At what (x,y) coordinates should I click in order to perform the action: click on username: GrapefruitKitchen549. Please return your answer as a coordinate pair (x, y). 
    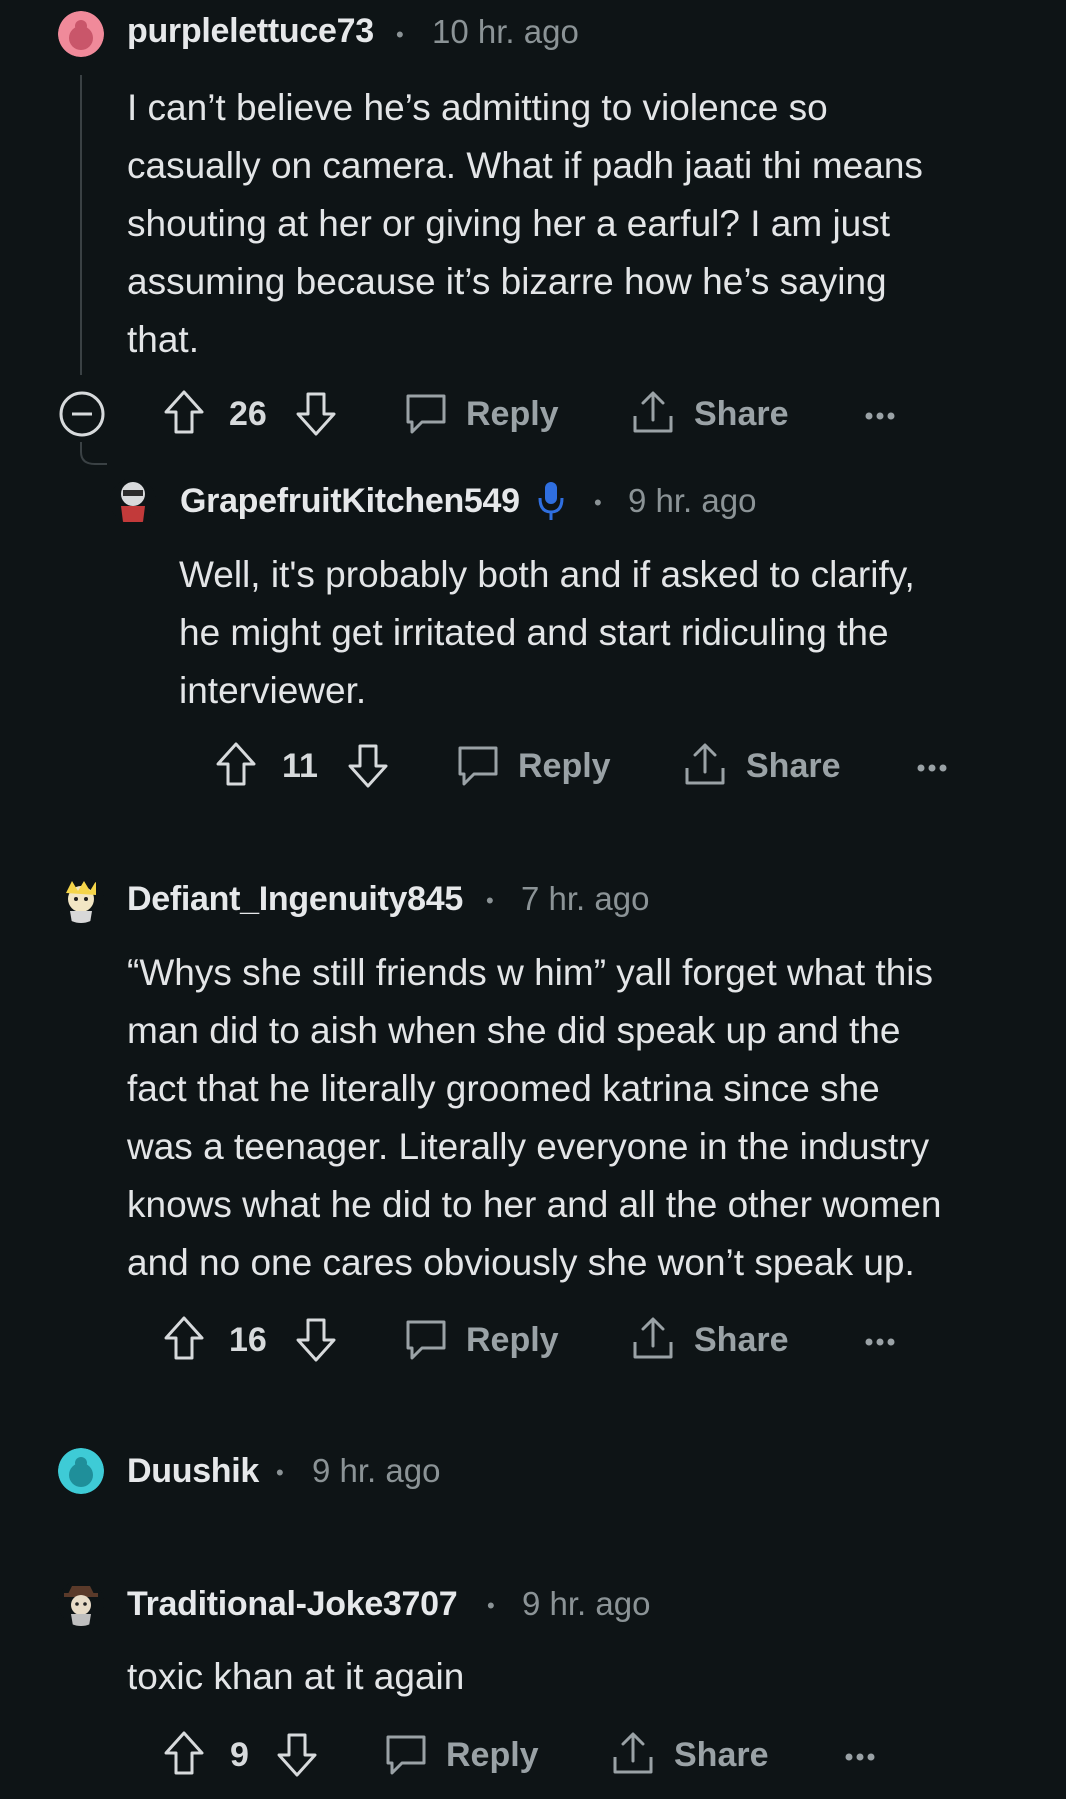
    Looking at the image, I should click on (350, 501).